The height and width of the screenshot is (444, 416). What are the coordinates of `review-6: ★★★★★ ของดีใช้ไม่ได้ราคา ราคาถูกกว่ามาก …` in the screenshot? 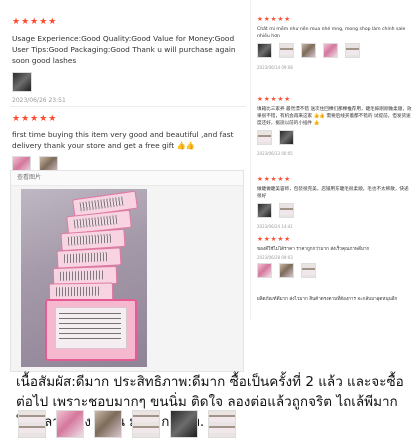 It's located at (335, 259).